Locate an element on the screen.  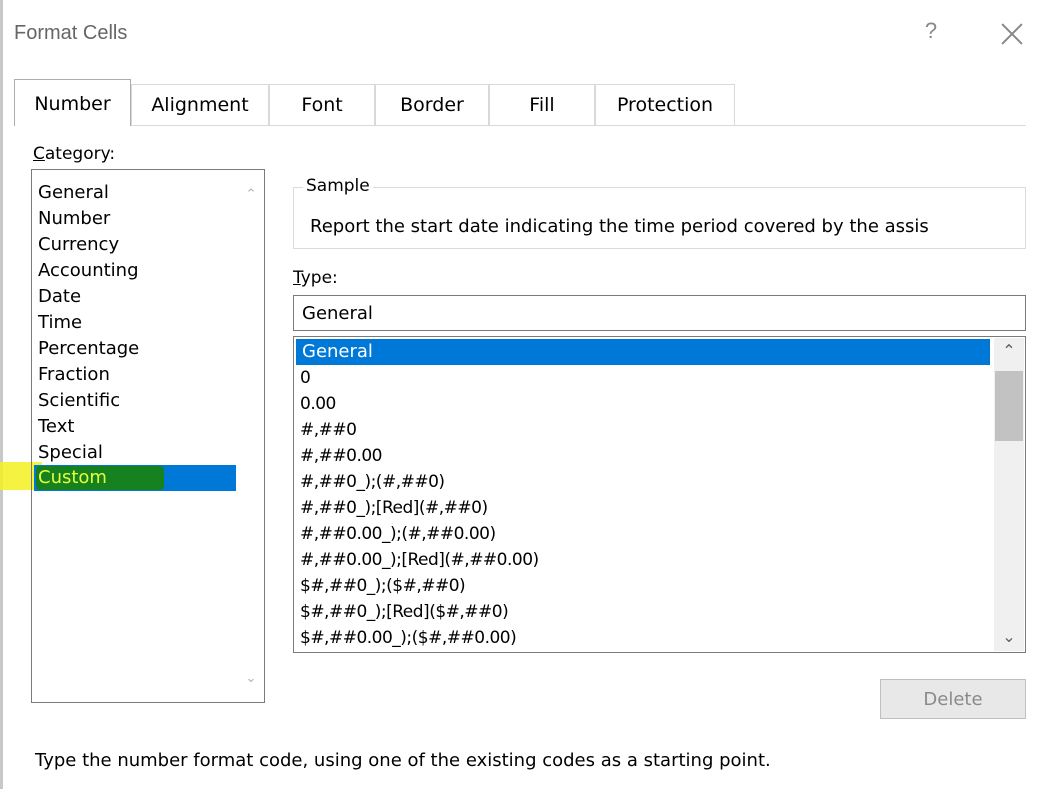
type-input is located at coordinates (659, 313).